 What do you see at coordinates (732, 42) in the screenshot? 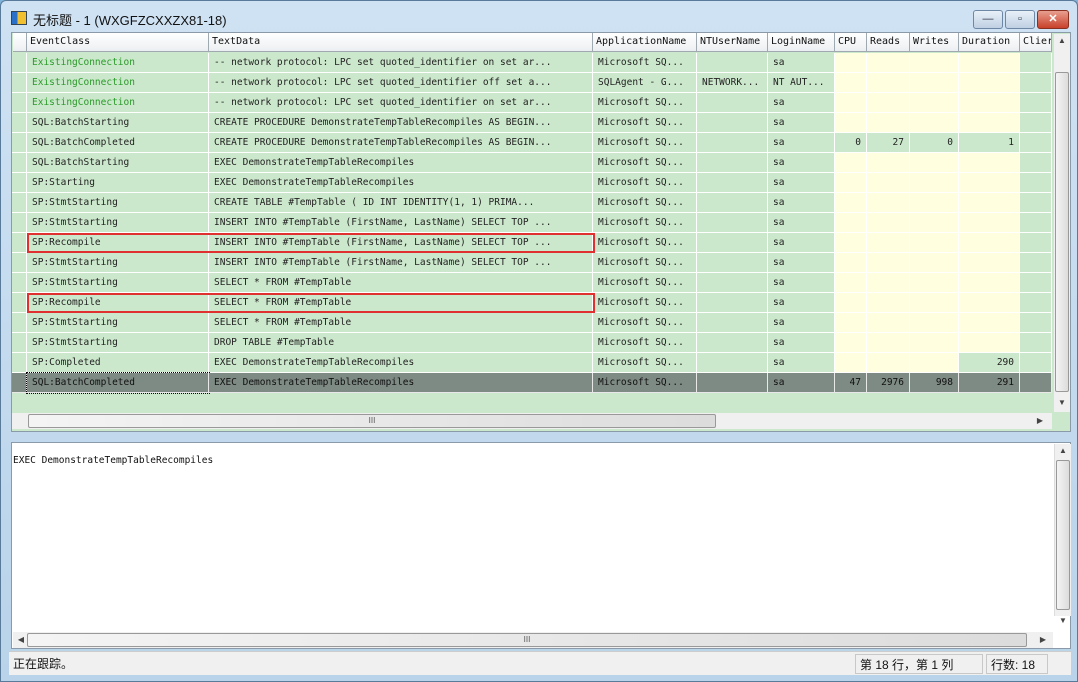
I see `column-header-ntusername: NTUserName` at bounding box center [732, 42].